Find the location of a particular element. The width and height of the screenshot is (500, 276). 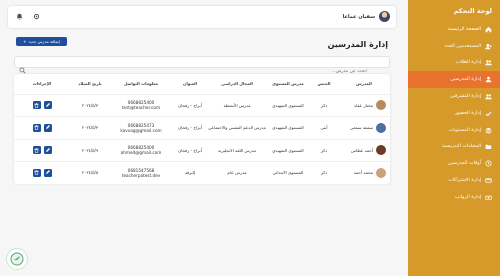

email: teacherpatest.dev is located at coordinates (141, 175).